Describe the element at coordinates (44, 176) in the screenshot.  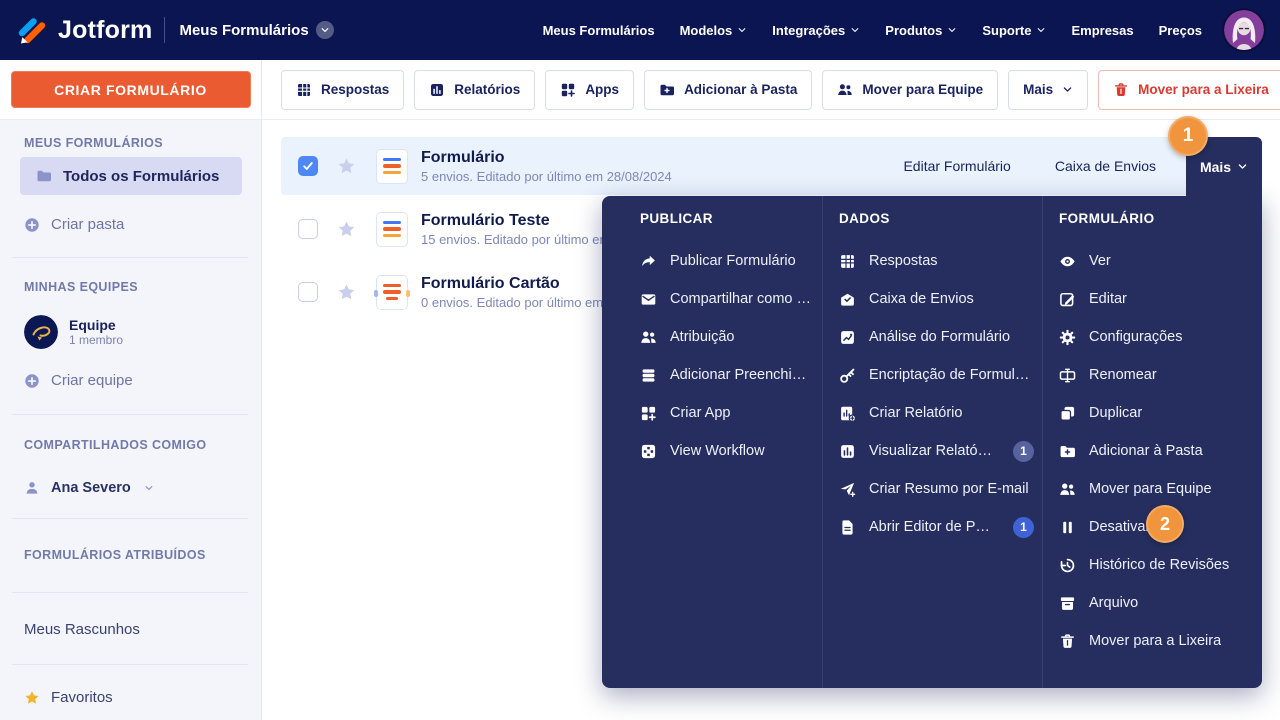
I see `folder-icon` at that location.